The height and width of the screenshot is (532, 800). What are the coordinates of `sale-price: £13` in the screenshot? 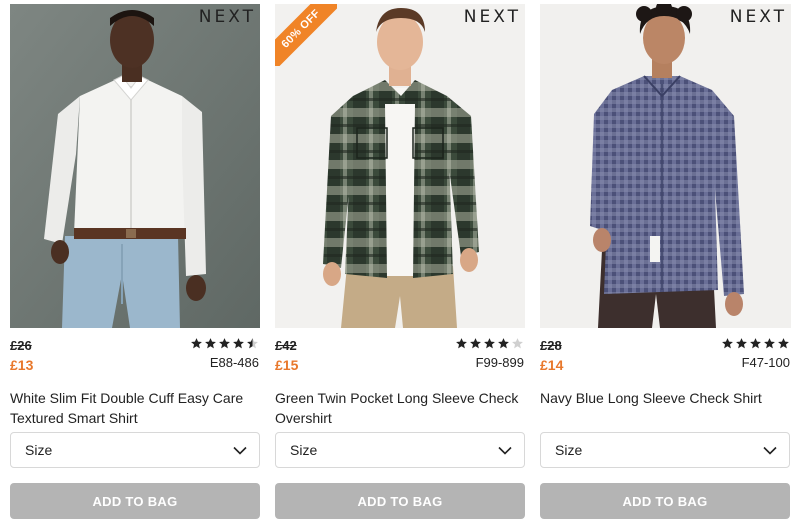 It's located at (22, 365).